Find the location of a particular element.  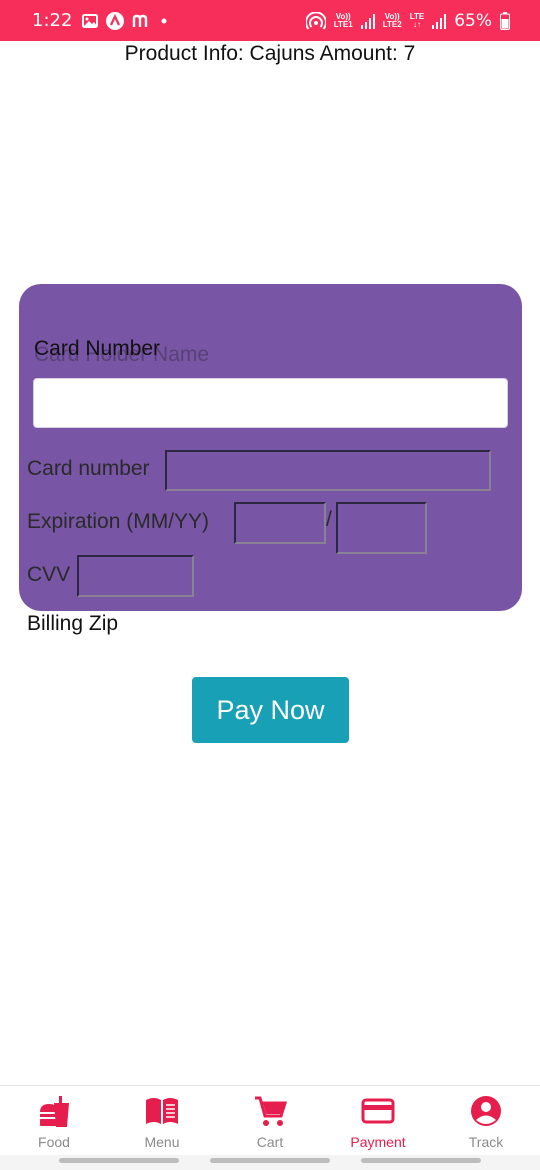

cvv-input is located at coordinates (135, 576).